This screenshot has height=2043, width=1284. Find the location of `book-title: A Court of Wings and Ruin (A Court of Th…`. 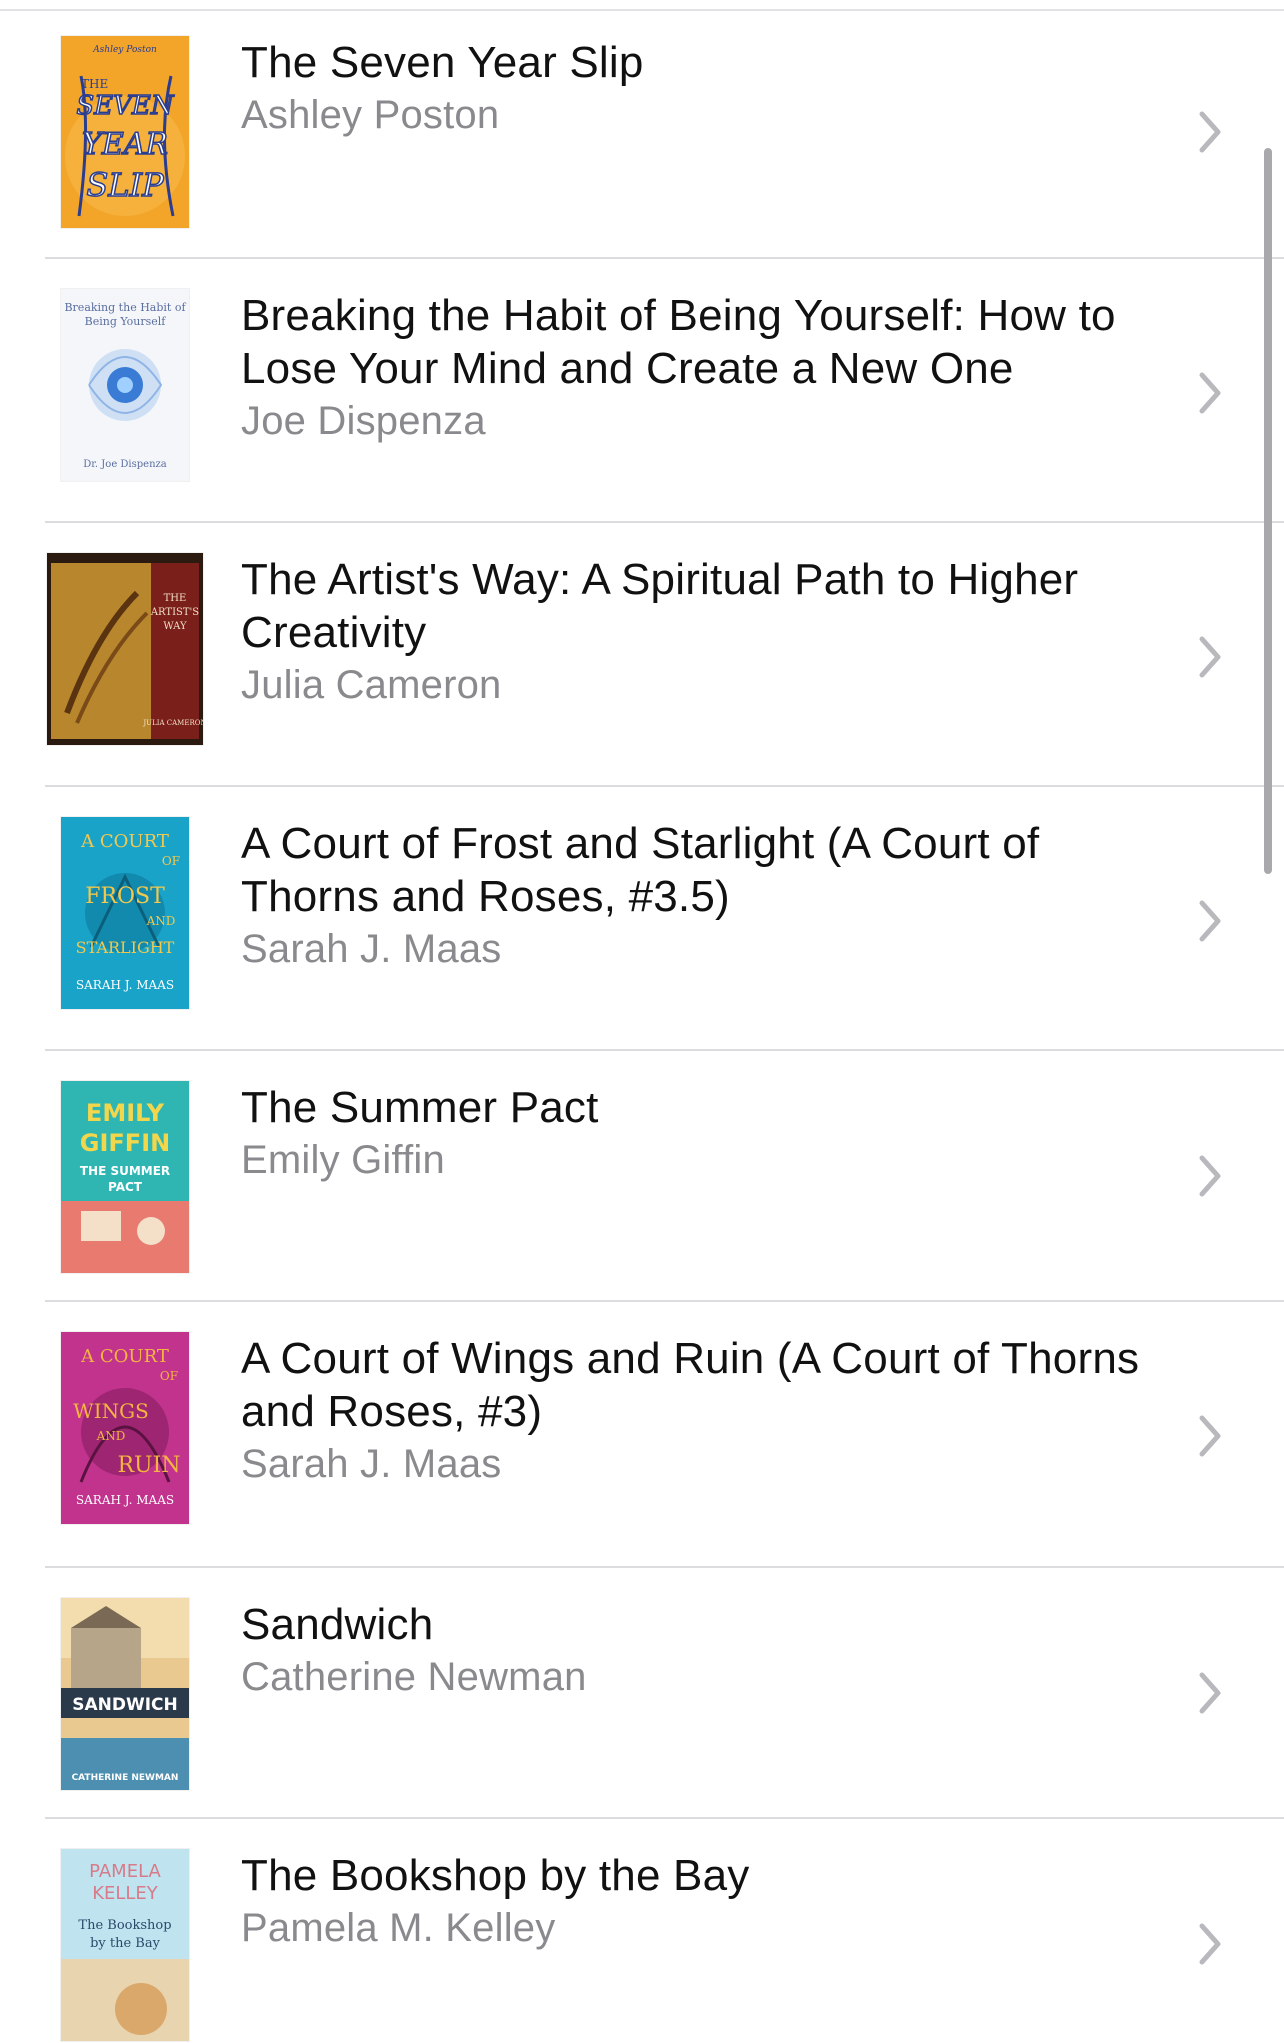

book-title: A Court of Wings and Ruin (A Court of Th… is located at coordinates (690, 1385).